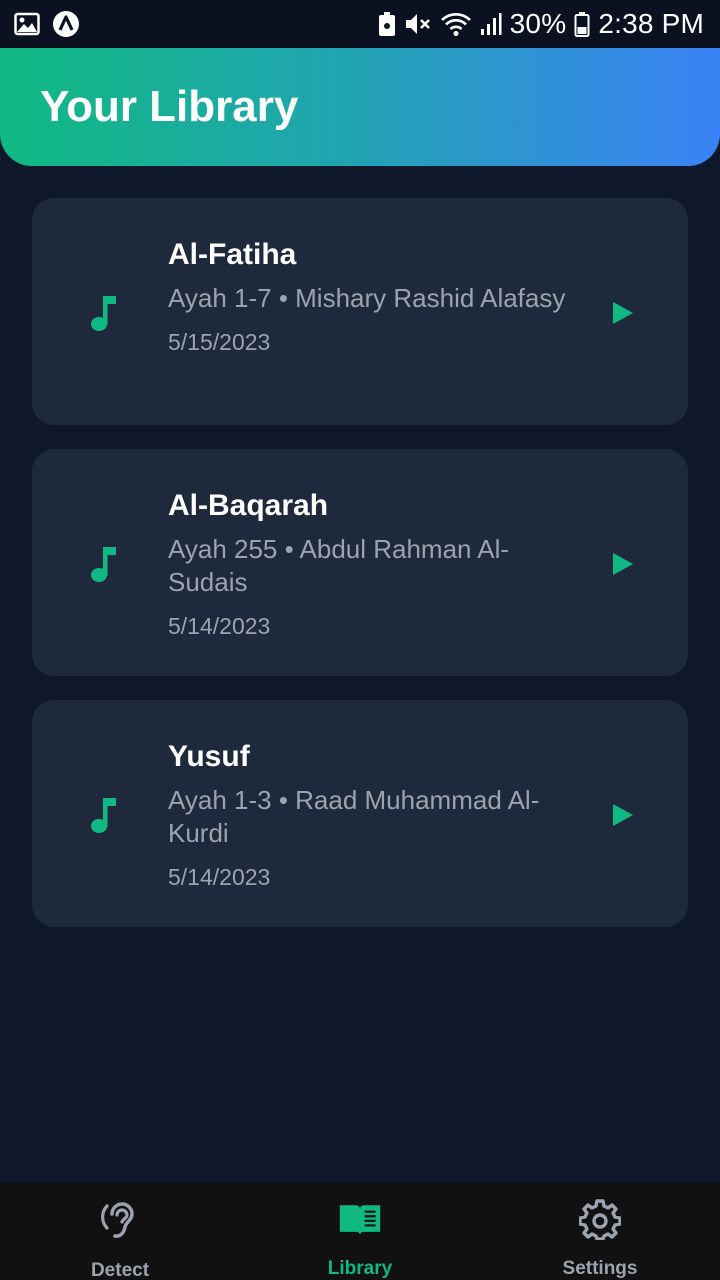 This screenshot has height=1280, width=720. I want to click on nav-label-settings: Settings, so click(600, 1268).